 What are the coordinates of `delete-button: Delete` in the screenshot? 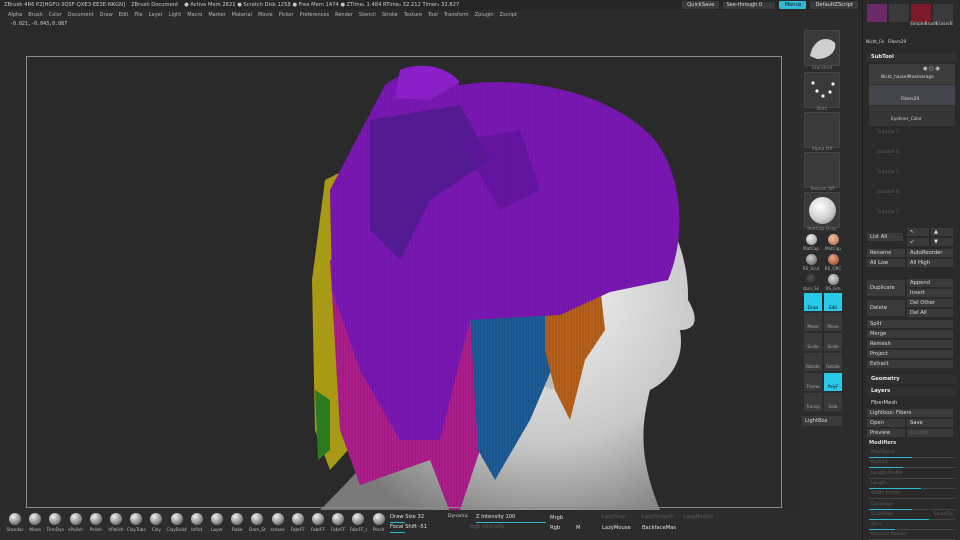 It's located at (886, 308).